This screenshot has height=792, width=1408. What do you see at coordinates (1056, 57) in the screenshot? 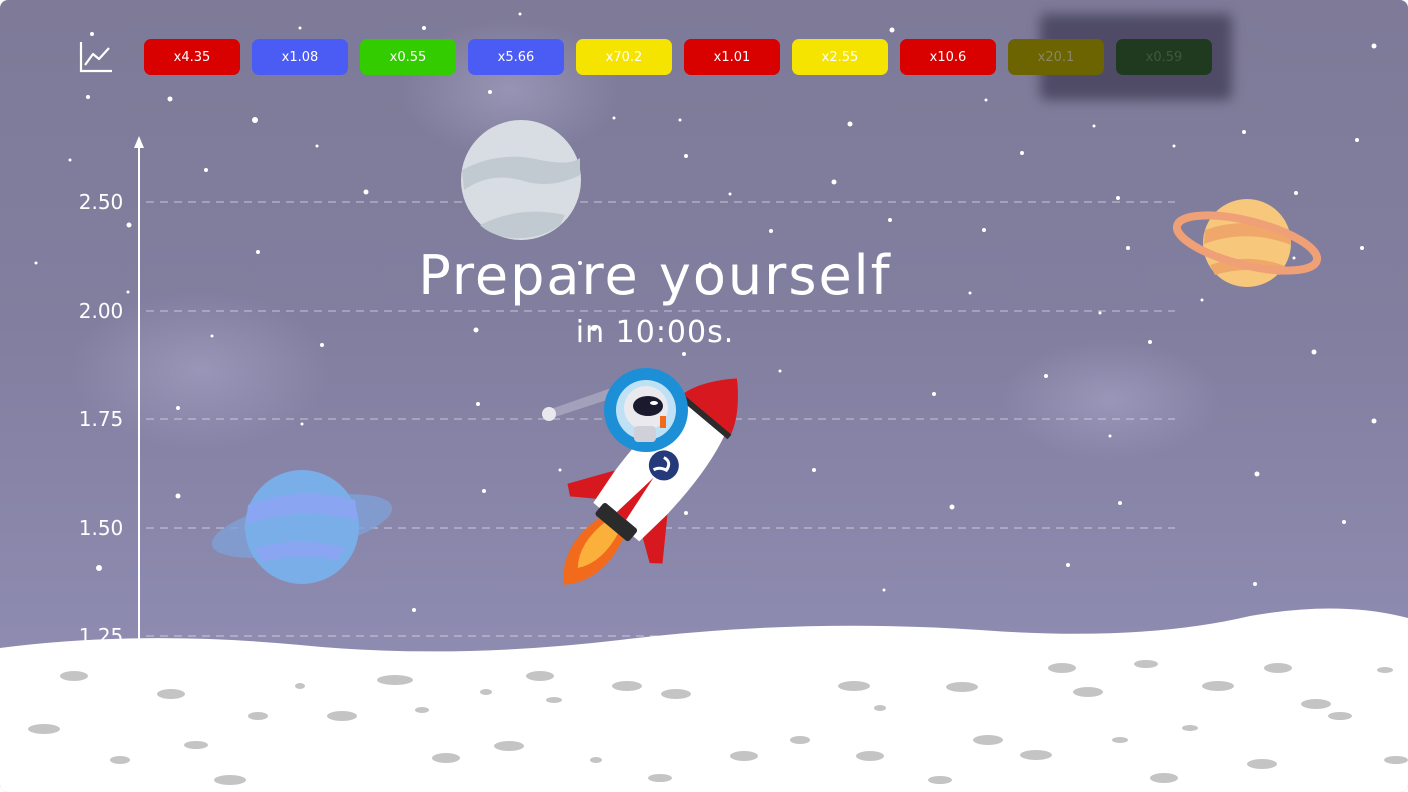
I see `history-pill-9: x20.1` at bounding box center [1056, 57].